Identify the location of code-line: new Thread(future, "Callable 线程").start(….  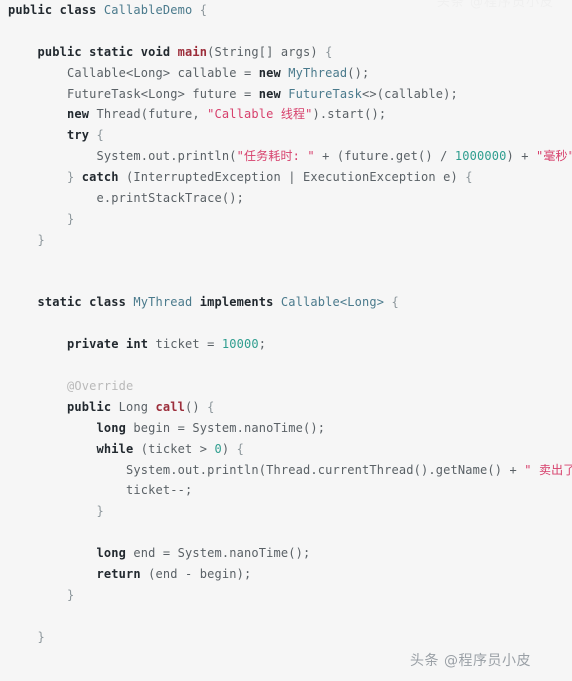
(227, 114).